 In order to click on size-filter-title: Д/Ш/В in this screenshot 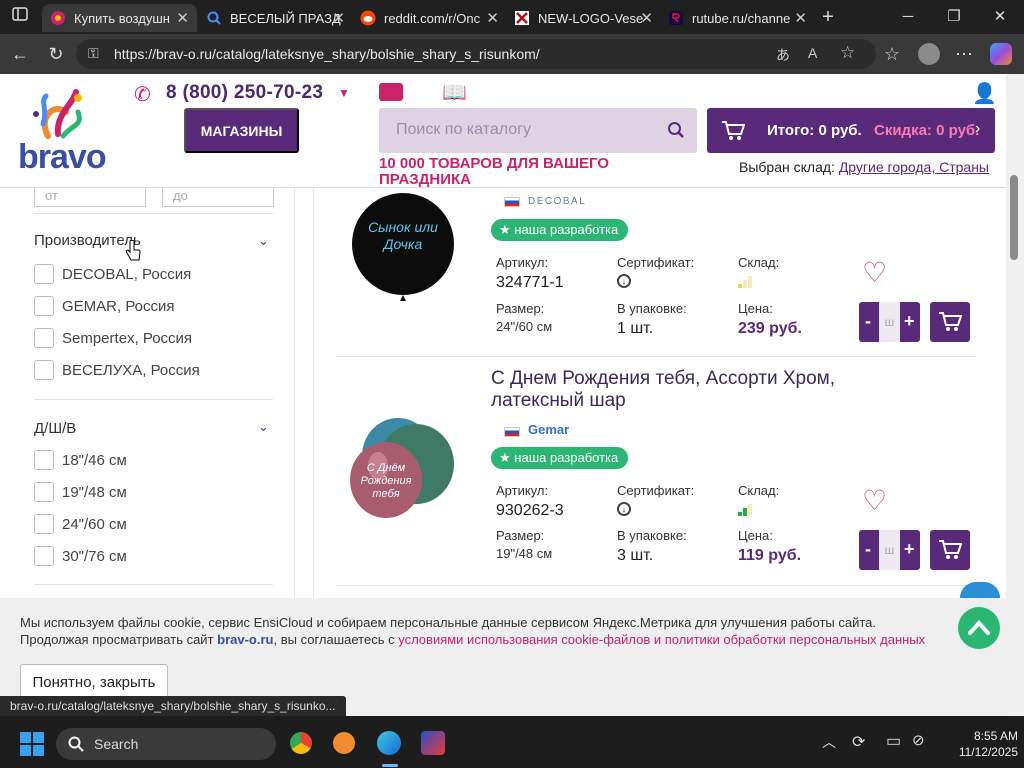, I will do `click(55, 428)`.